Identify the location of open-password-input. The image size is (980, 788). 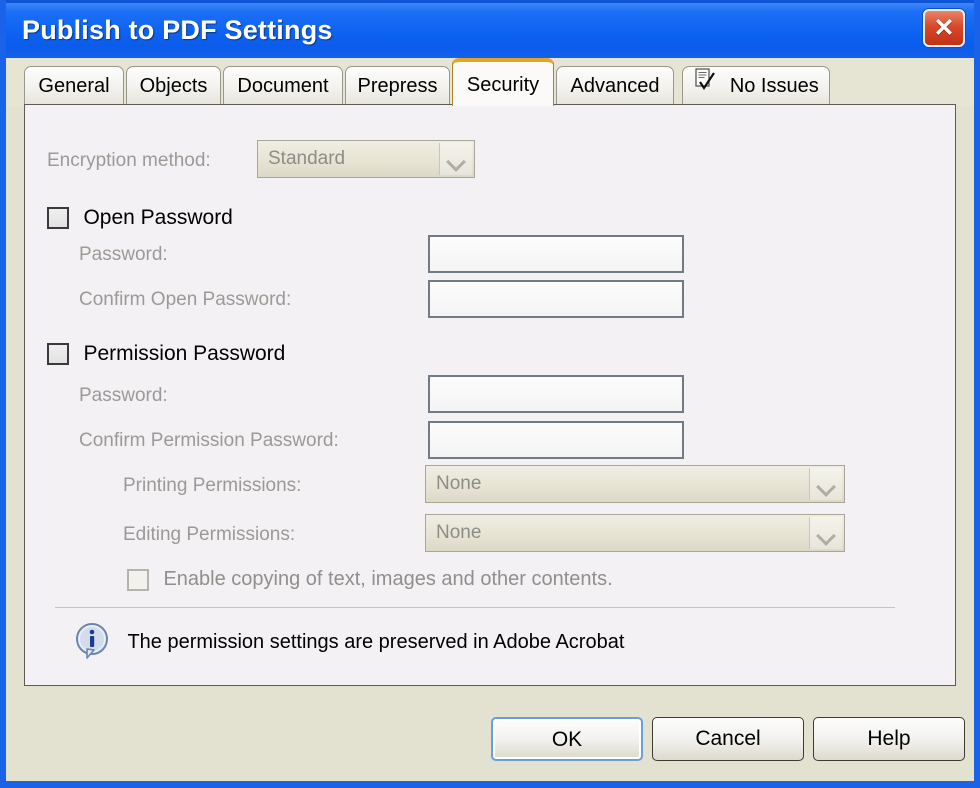
(556, 254).